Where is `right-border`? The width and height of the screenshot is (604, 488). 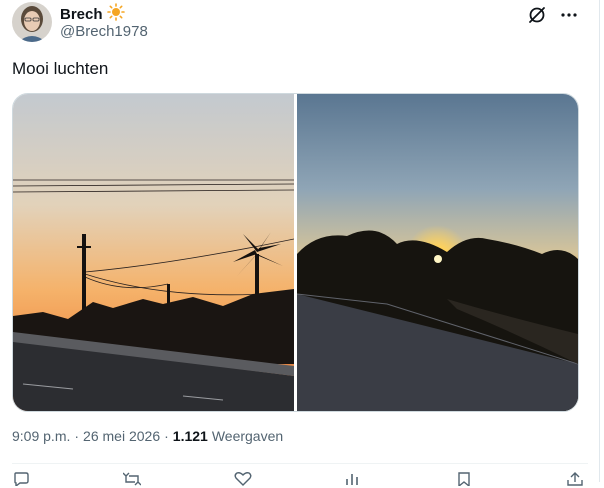 right-border is located at coordinates (599, 241).